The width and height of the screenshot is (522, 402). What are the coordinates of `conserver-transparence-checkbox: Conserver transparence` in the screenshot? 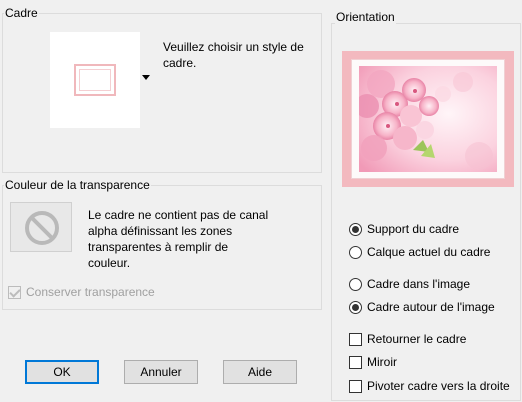 It's located at (81, 292).